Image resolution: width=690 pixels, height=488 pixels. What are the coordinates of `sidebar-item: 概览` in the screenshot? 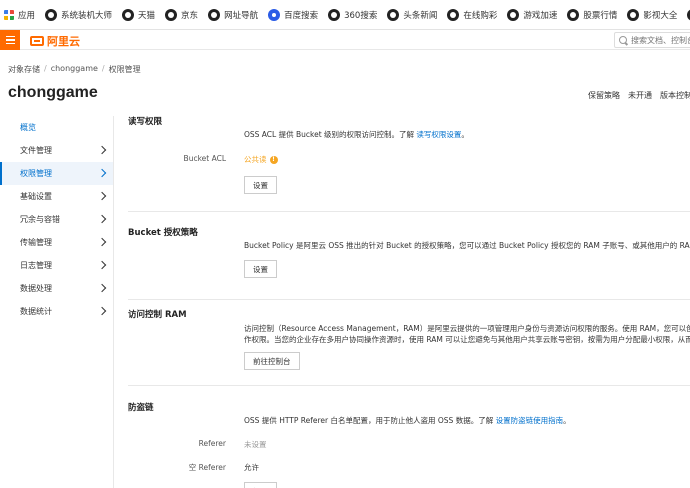 It's located at (56, 127).